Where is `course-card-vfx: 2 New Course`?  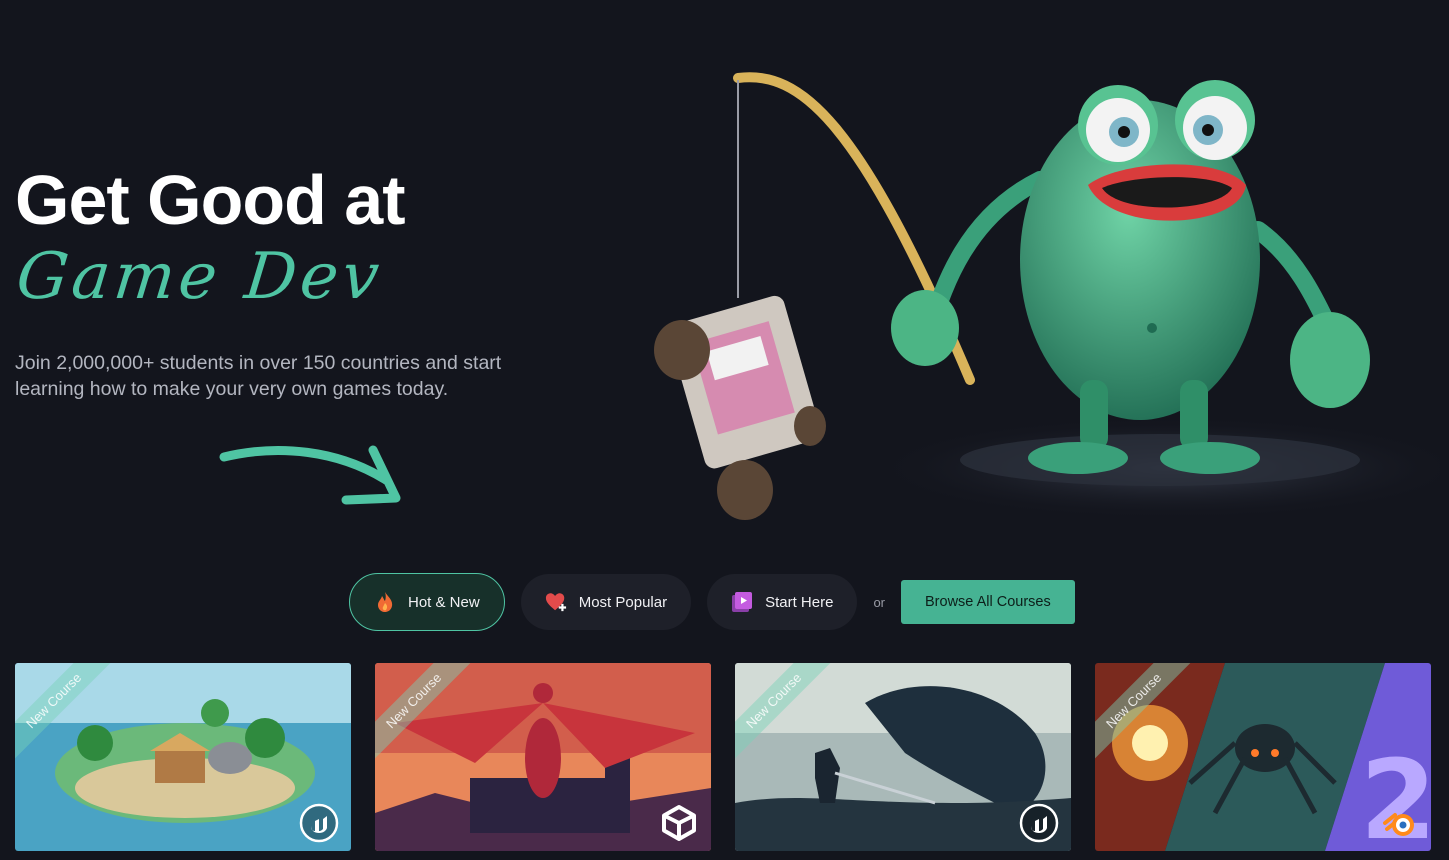 course-card-vfx: 2 New Course is located at coordinates (1263, 757).